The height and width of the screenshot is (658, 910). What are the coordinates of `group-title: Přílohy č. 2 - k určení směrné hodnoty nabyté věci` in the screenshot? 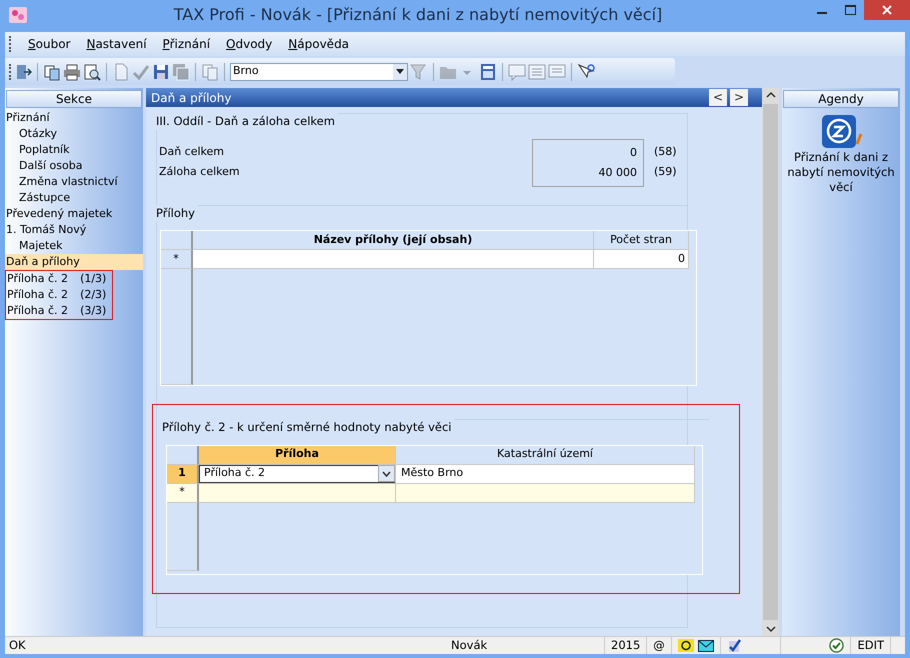 It's located at (308, 427).